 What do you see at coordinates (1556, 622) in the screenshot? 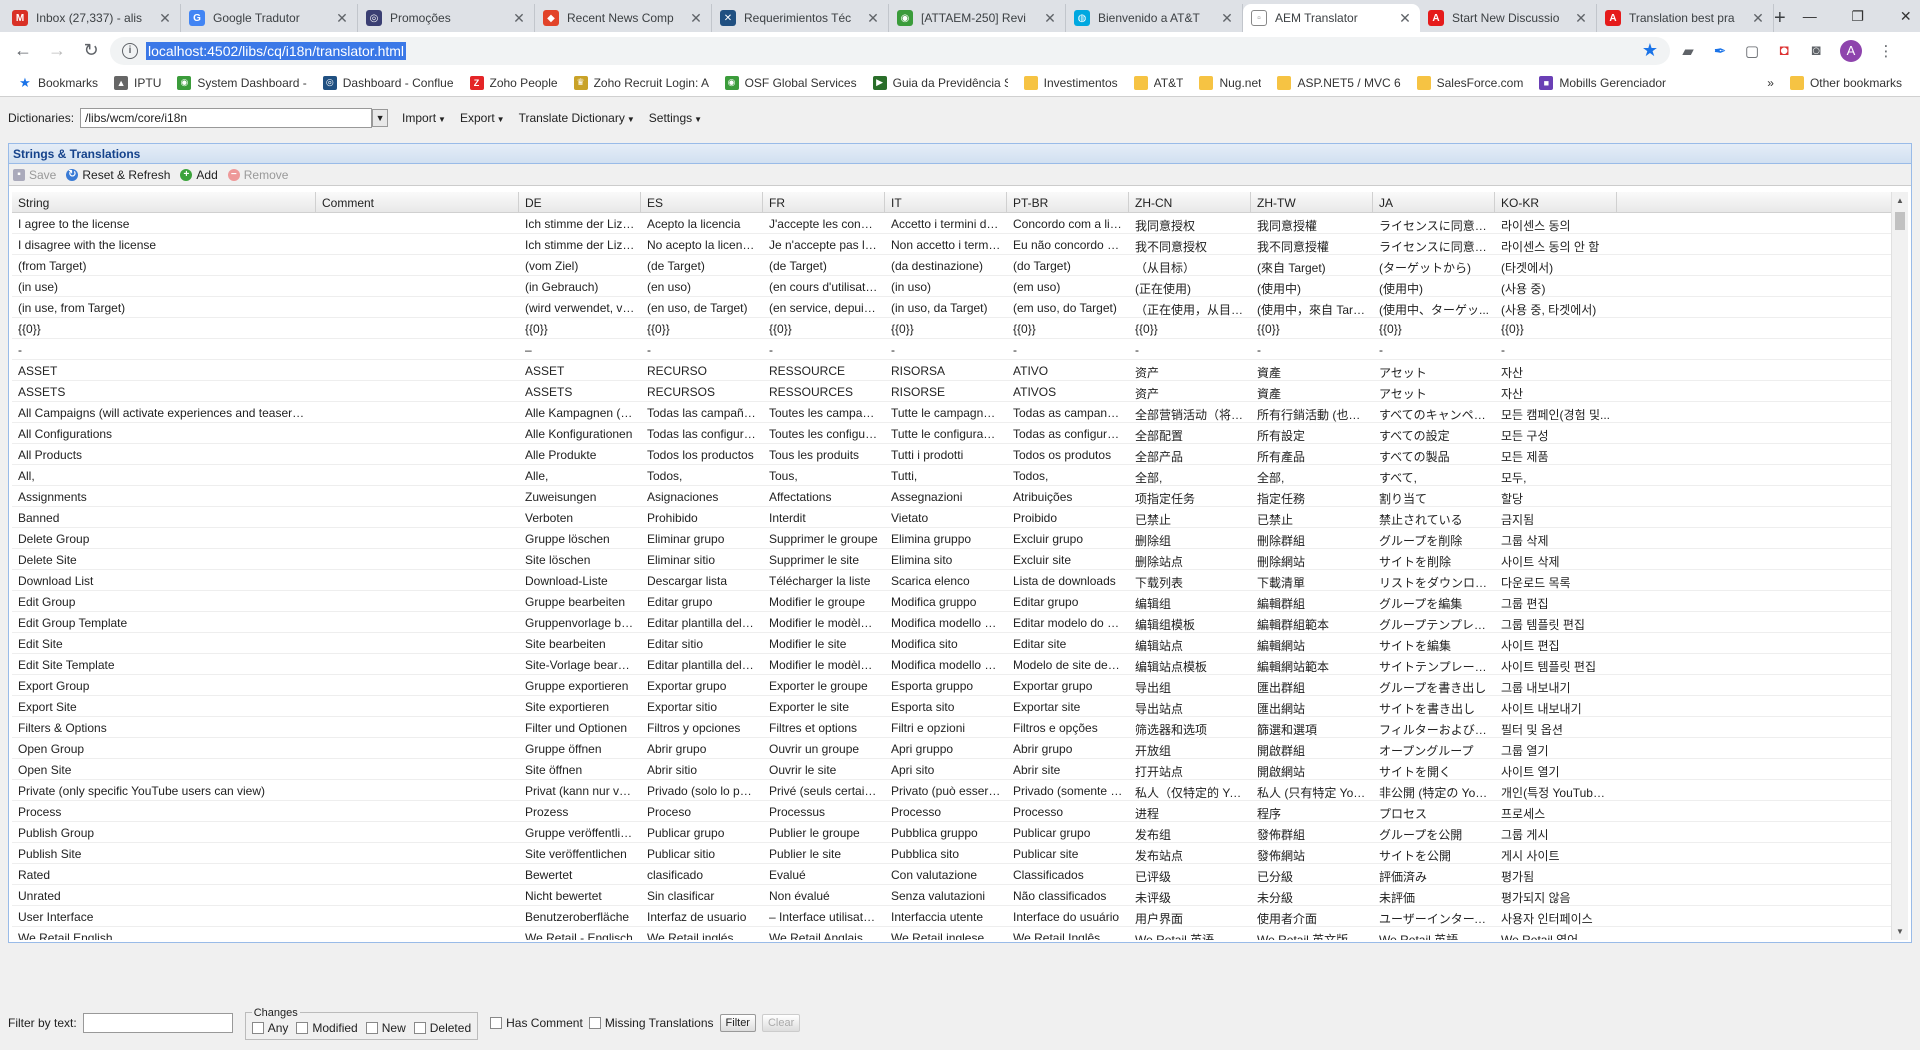
I see `translation-cell: 그룹 템플릿 편집` at bounding box center [1556, 622].